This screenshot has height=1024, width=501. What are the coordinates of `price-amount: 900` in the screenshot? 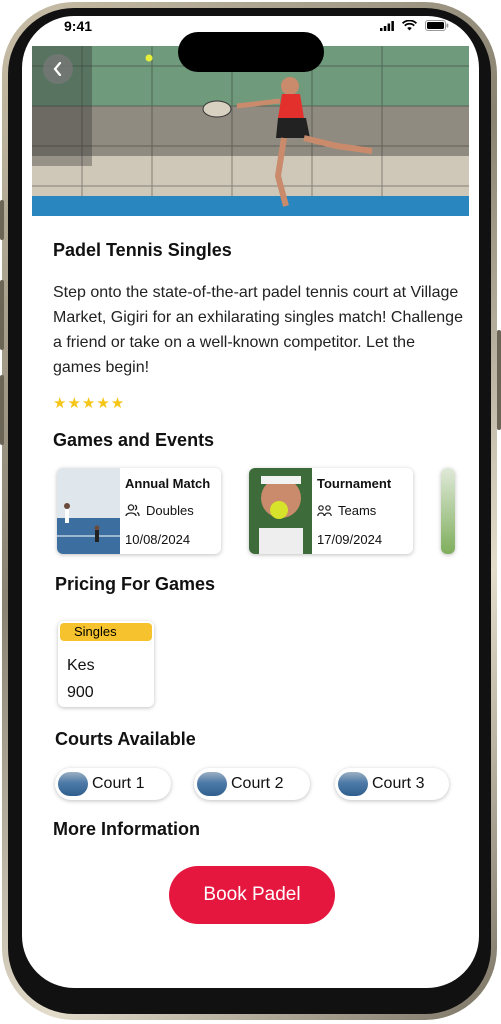 It's located at (80, 692).